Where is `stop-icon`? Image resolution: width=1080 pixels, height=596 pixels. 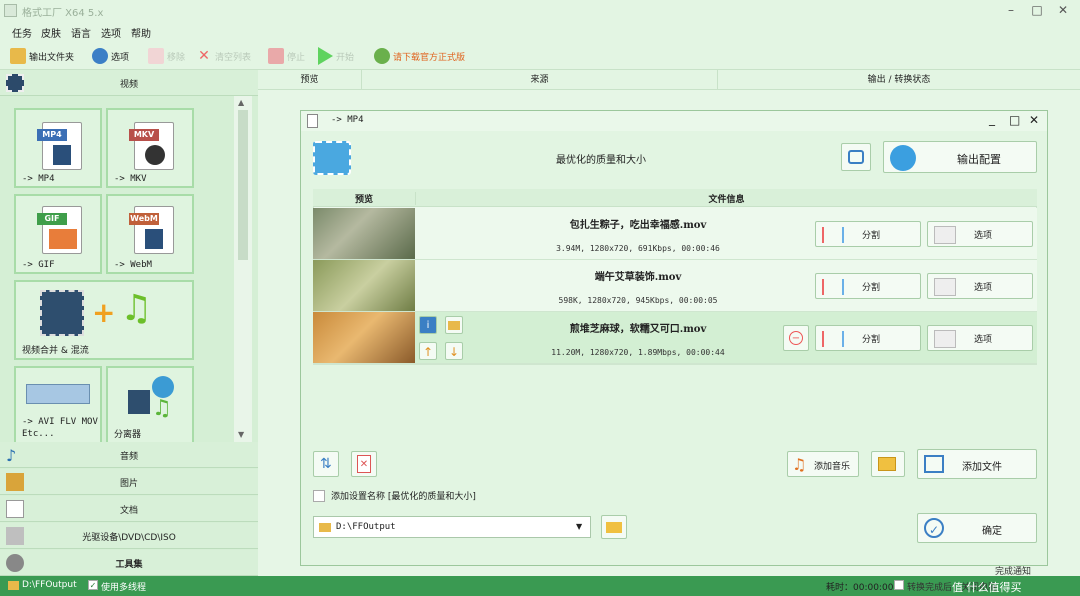
stop-icon is located at coordinates (276, 56).